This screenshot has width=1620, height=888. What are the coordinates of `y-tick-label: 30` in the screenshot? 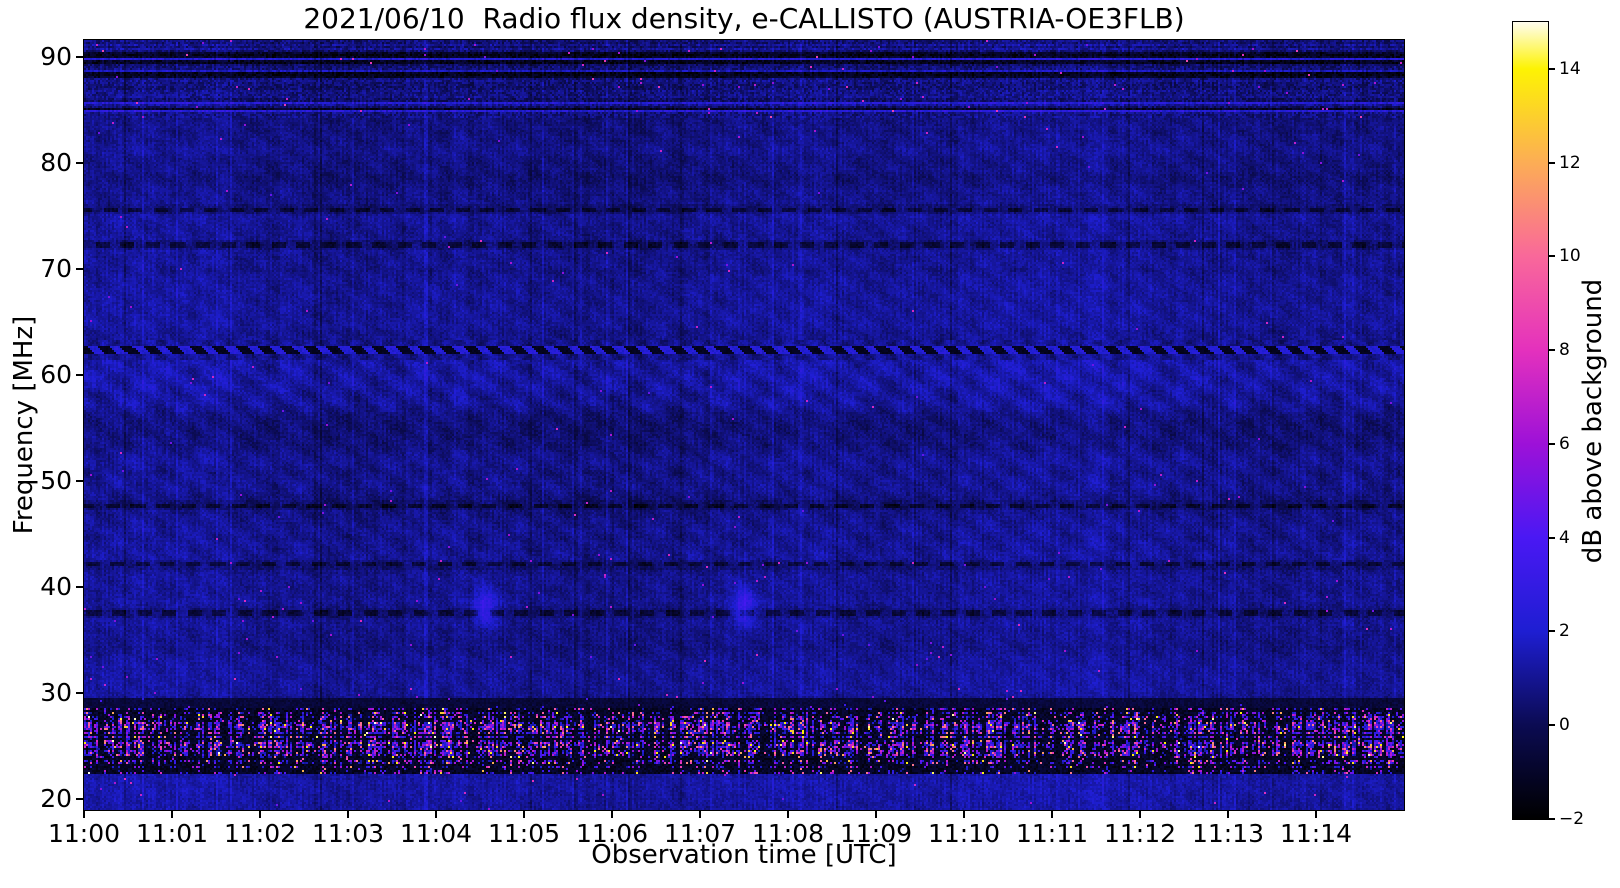 It's located at (56, 693).